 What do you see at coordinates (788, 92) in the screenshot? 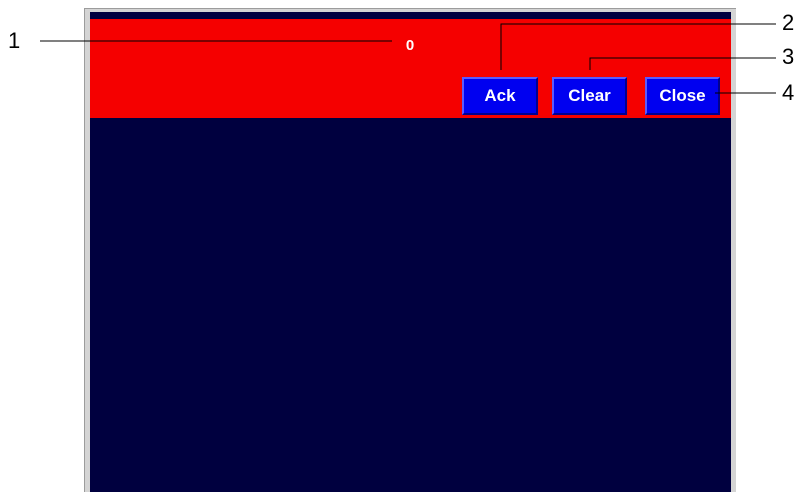
I see `callout-number-4: 4` at bounding box center [788, 92].